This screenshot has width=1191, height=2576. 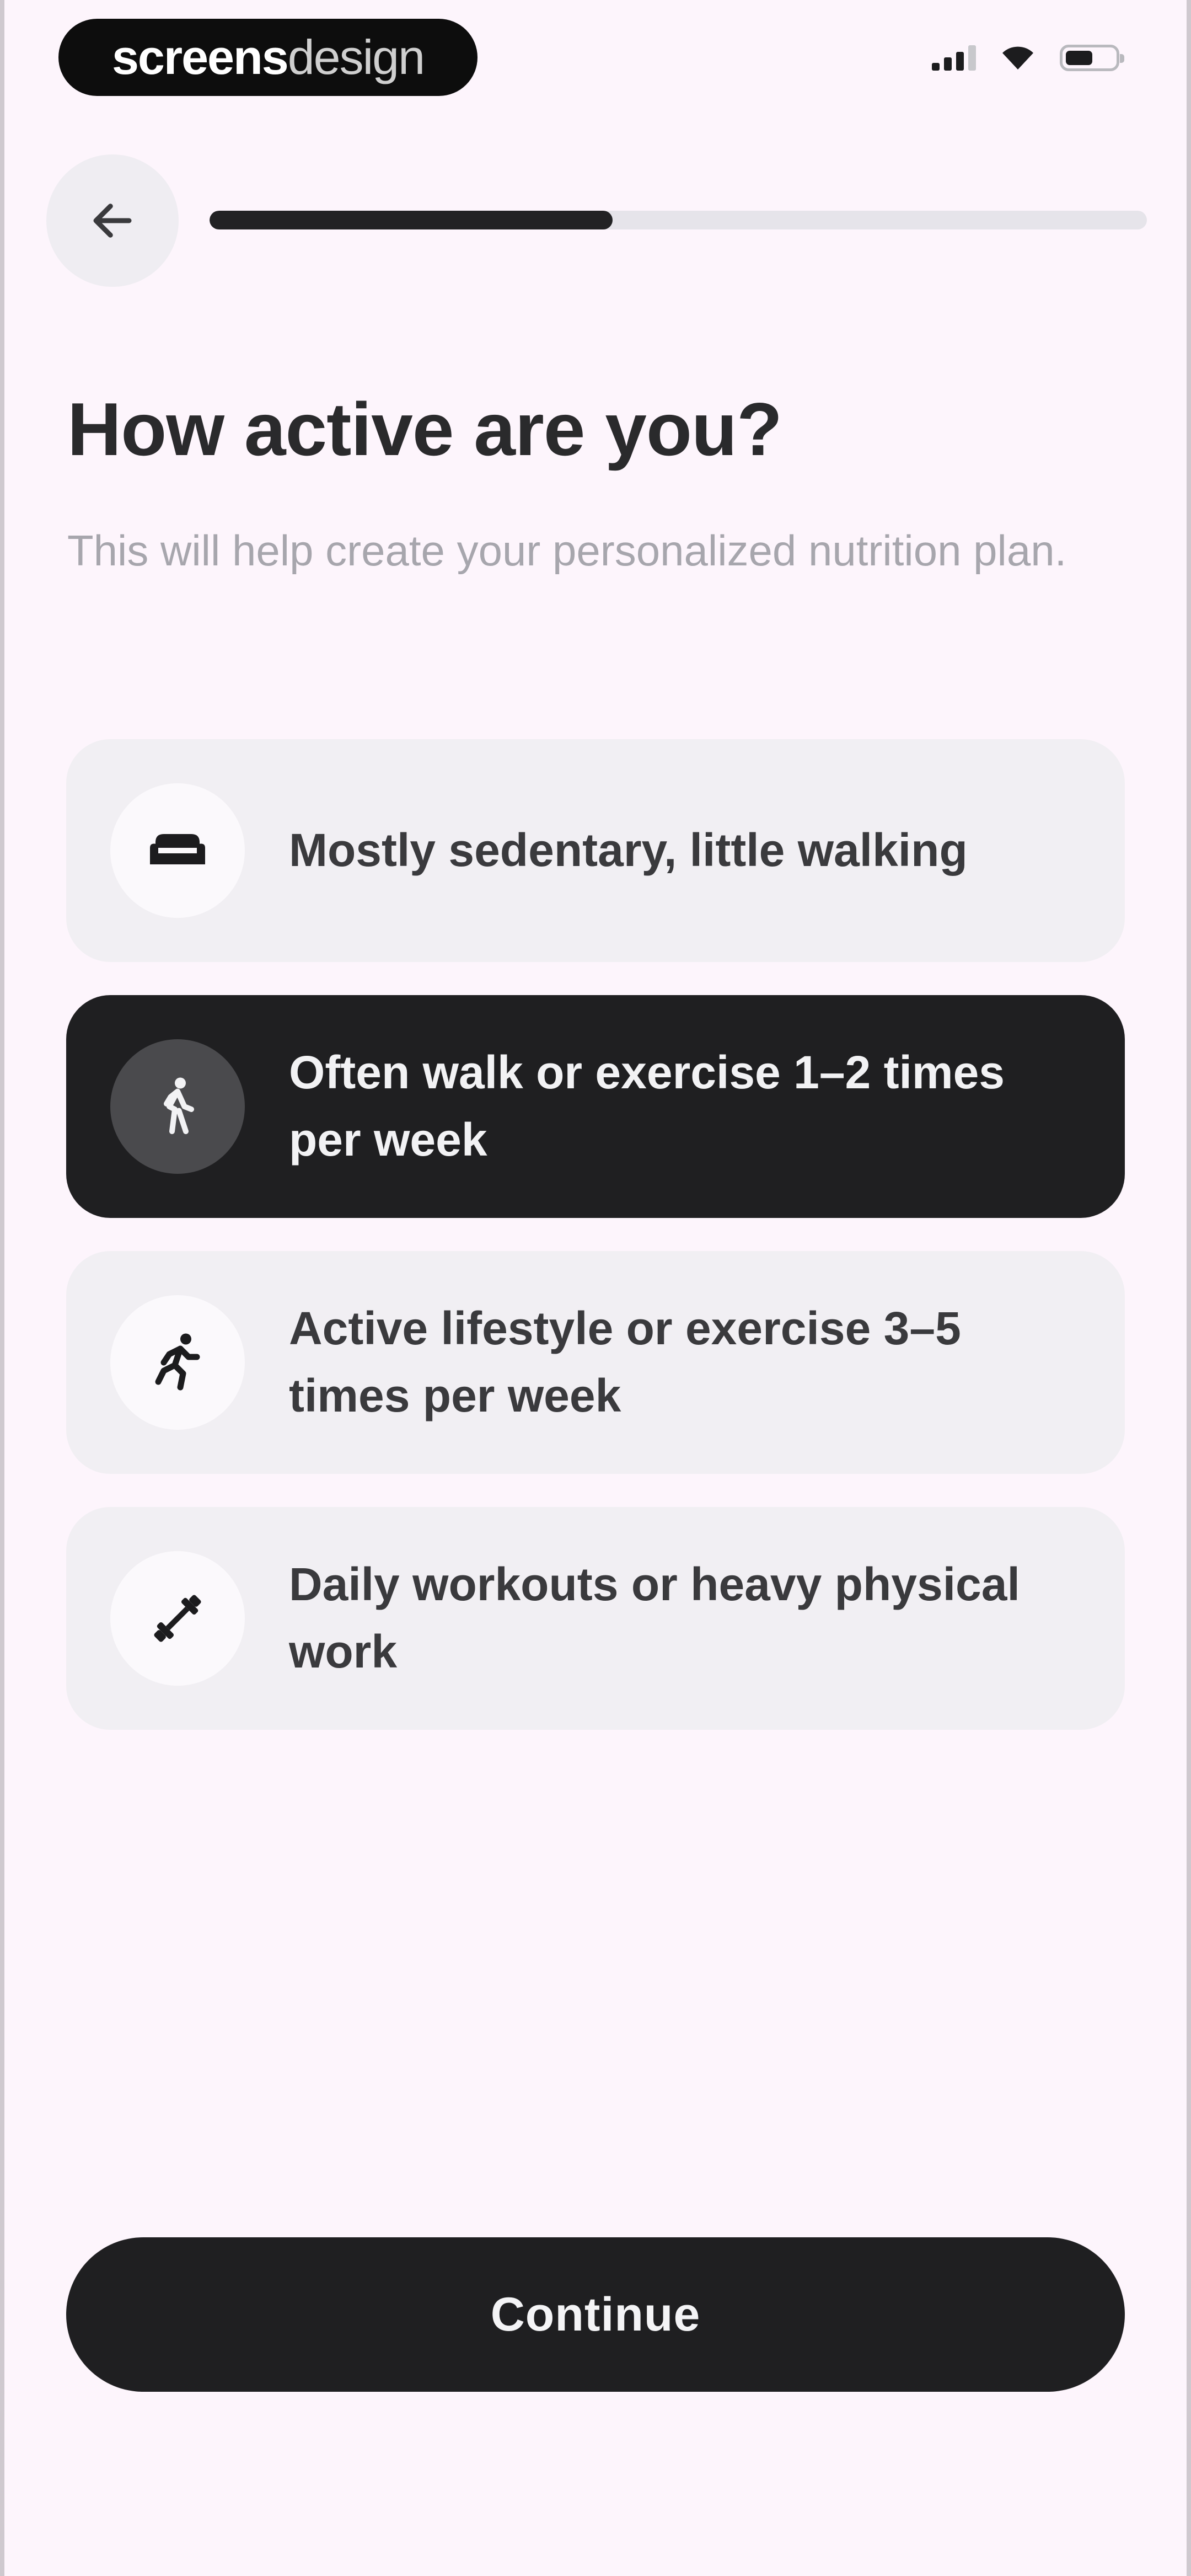 What do you see at coordinates (954, 58) in the screenshot?
I see `signal-icon` at bounding box center [954, 58].